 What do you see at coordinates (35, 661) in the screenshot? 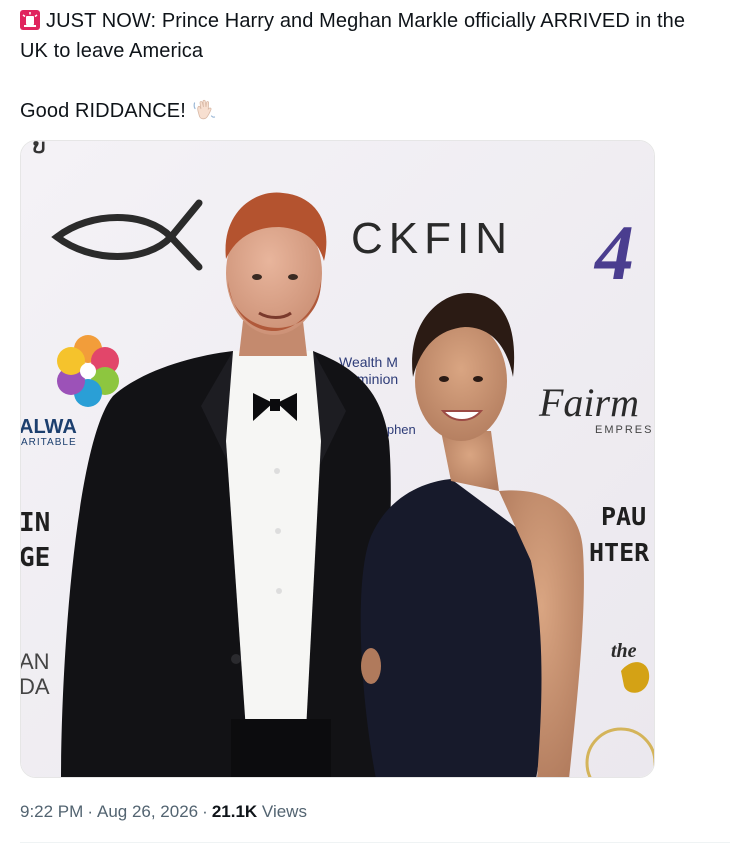
I see `backdrop-an: AN` at bounding box center [35, 661].